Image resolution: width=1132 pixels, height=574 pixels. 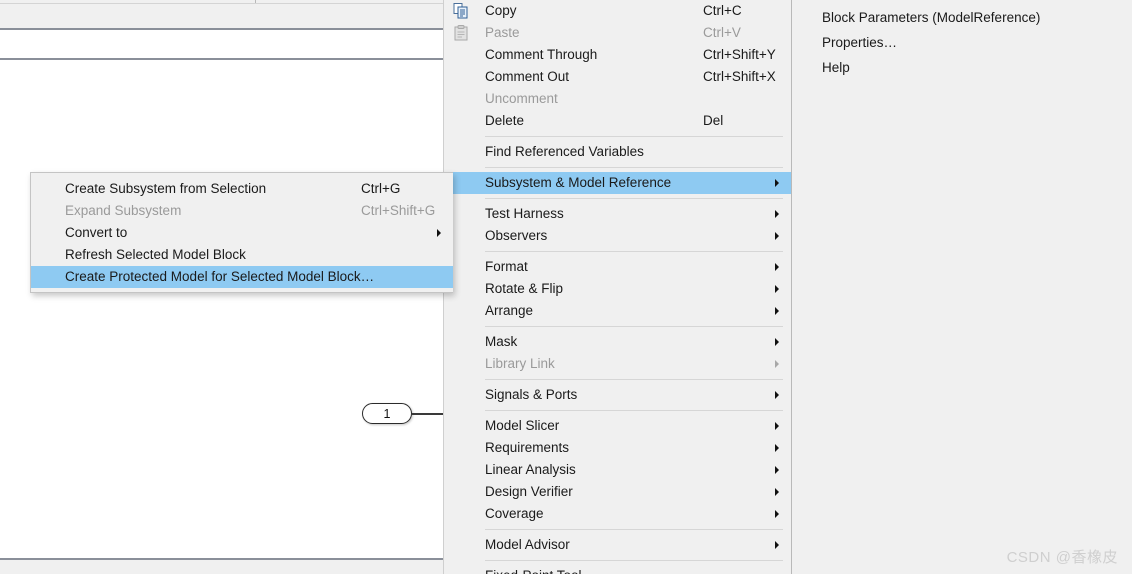 I want to click on menu-item-paste: Paste Ctrl+V, so click(x=617, y=33).